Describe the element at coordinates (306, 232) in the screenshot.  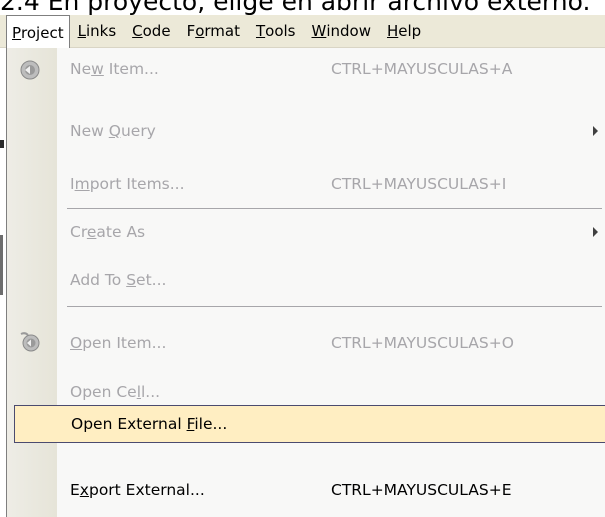
I see `menu-item-create-as: Create As` at that location.